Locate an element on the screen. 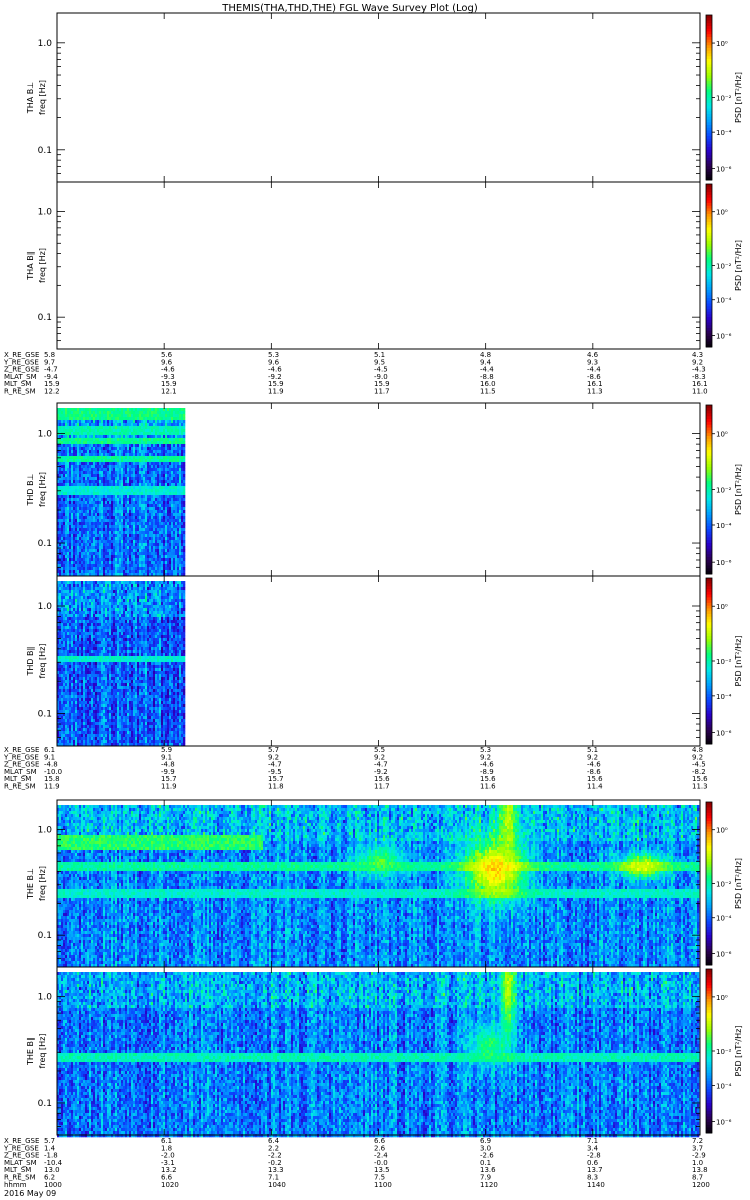 This screenshot has width=750, height=1200. ephemeris-value: 12.2 is located at coordinates (52, 392).